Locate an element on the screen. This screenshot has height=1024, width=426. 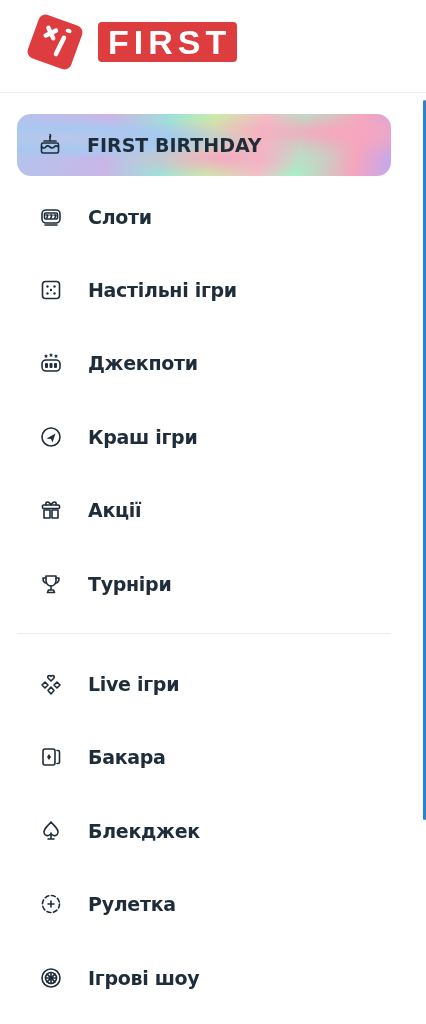
wheel-icon is located at coordinates (51, 977).